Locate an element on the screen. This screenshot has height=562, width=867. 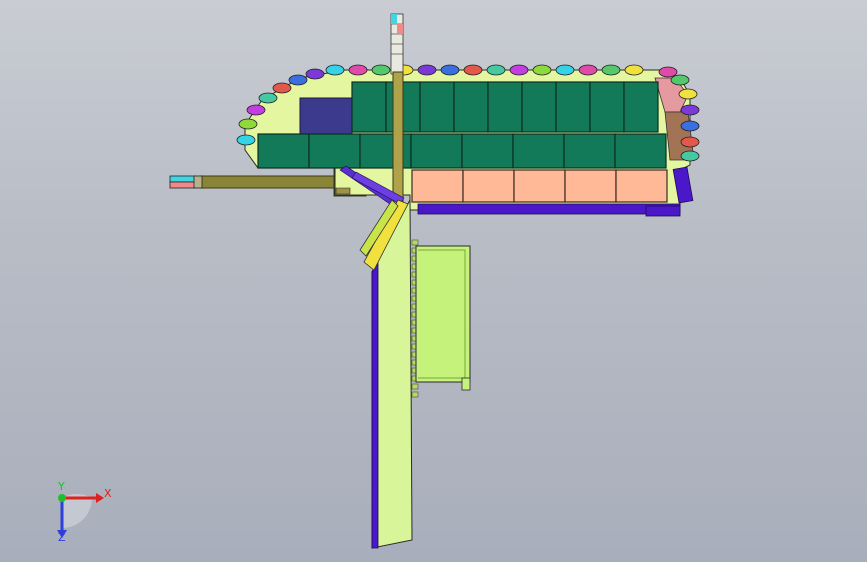
x-axis-arrow-icon is located at coordinates (100, 498).